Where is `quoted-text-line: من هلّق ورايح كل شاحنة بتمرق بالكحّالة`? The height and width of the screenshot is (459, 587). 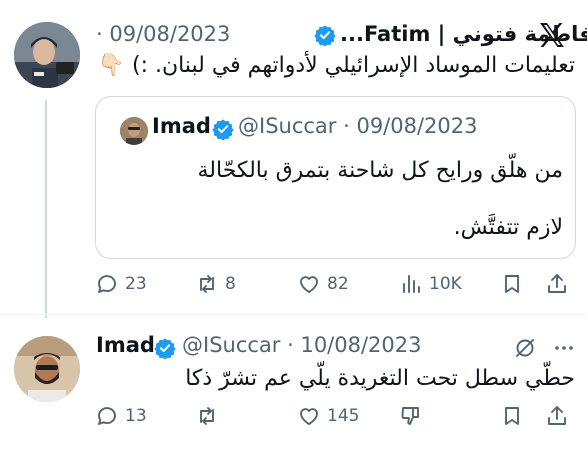
quoted-text-line: من هلّق ورايح كل شاحنة بتمرق بالكحّالة is located at coordinates (380, 170).